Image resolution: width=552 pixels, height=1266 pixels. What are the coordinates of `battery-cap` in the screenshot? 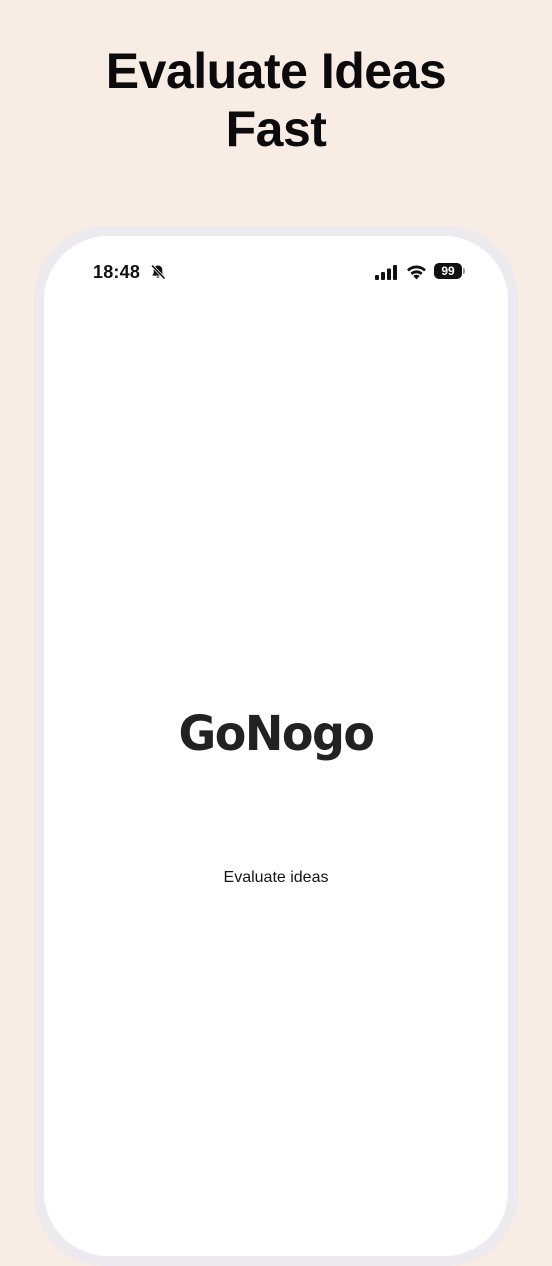 It's located at (464, 271).